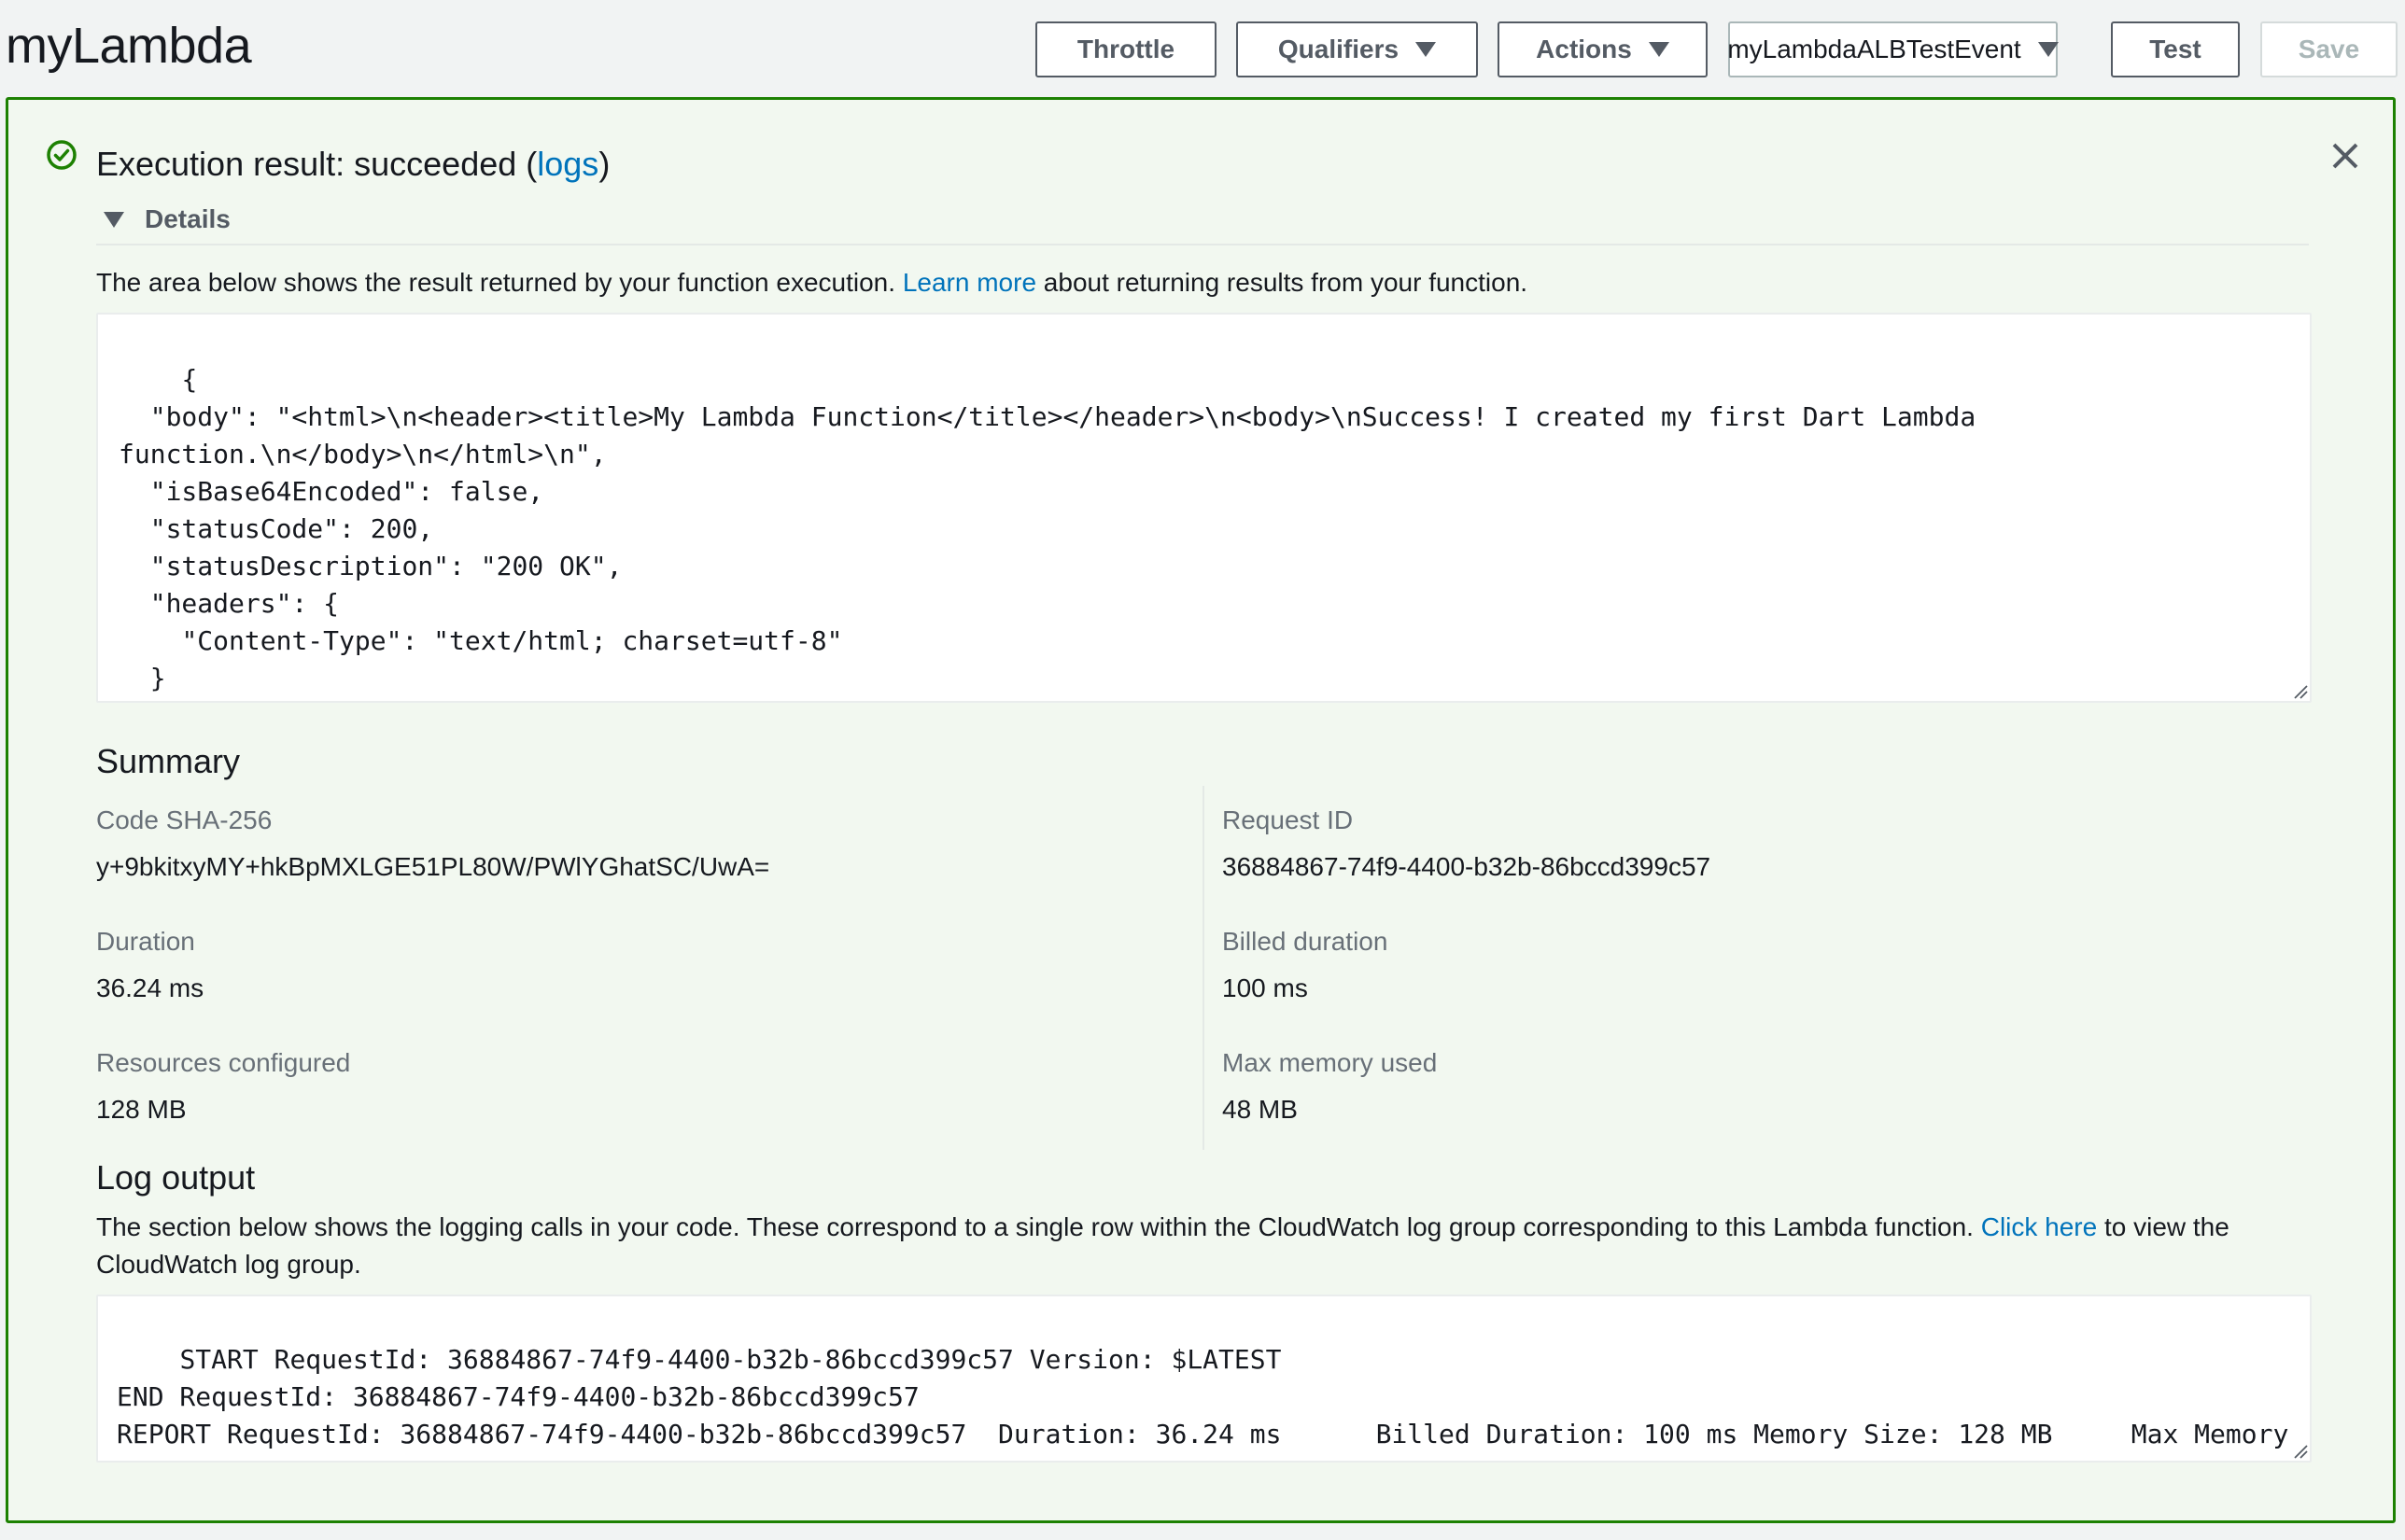 This screenshot has height=1540, width=2405. I want to click on logs-link: logs, so click(567, 164).